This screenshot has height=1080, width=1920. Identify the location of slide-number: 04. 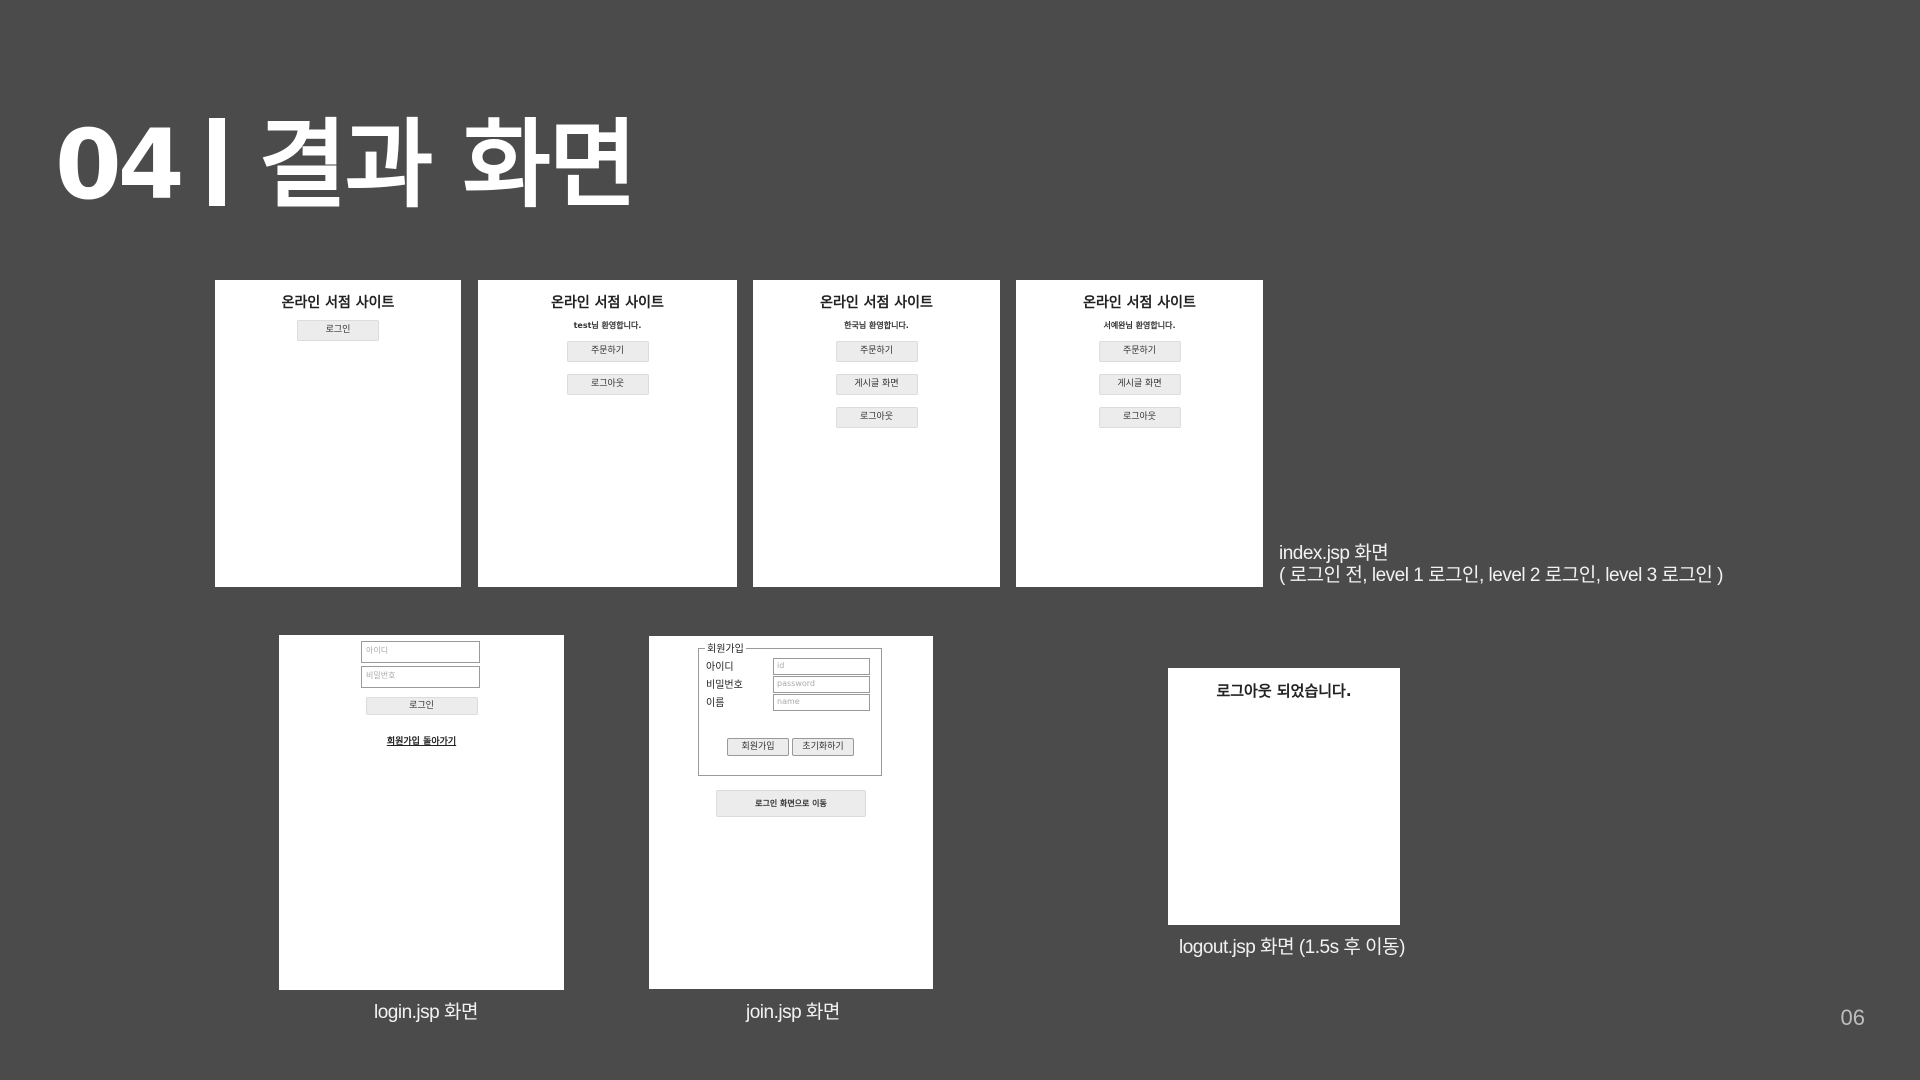
(120, 165).